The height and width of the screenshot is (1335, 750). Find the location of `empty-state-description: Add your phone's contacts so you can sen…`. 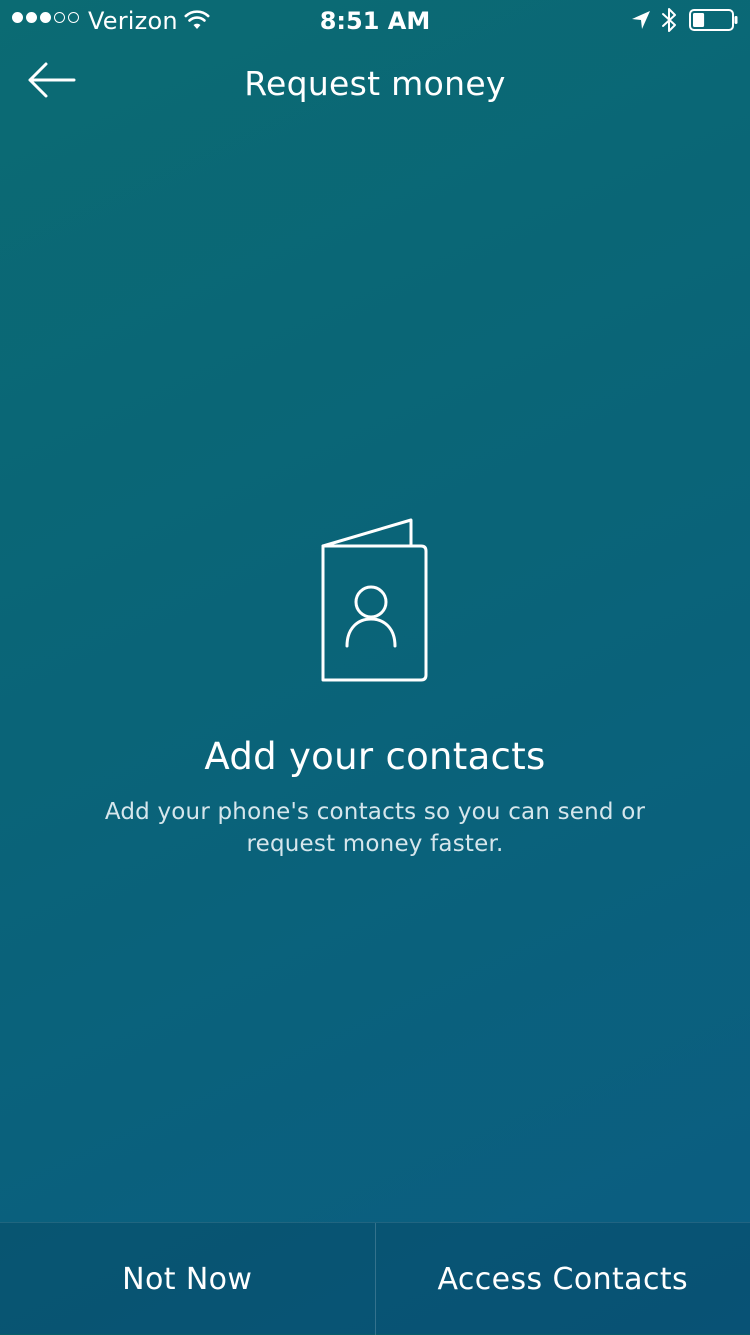

empty-state-description: Add your phone's contacts so you can sen… is located at coordinates (375, 828).